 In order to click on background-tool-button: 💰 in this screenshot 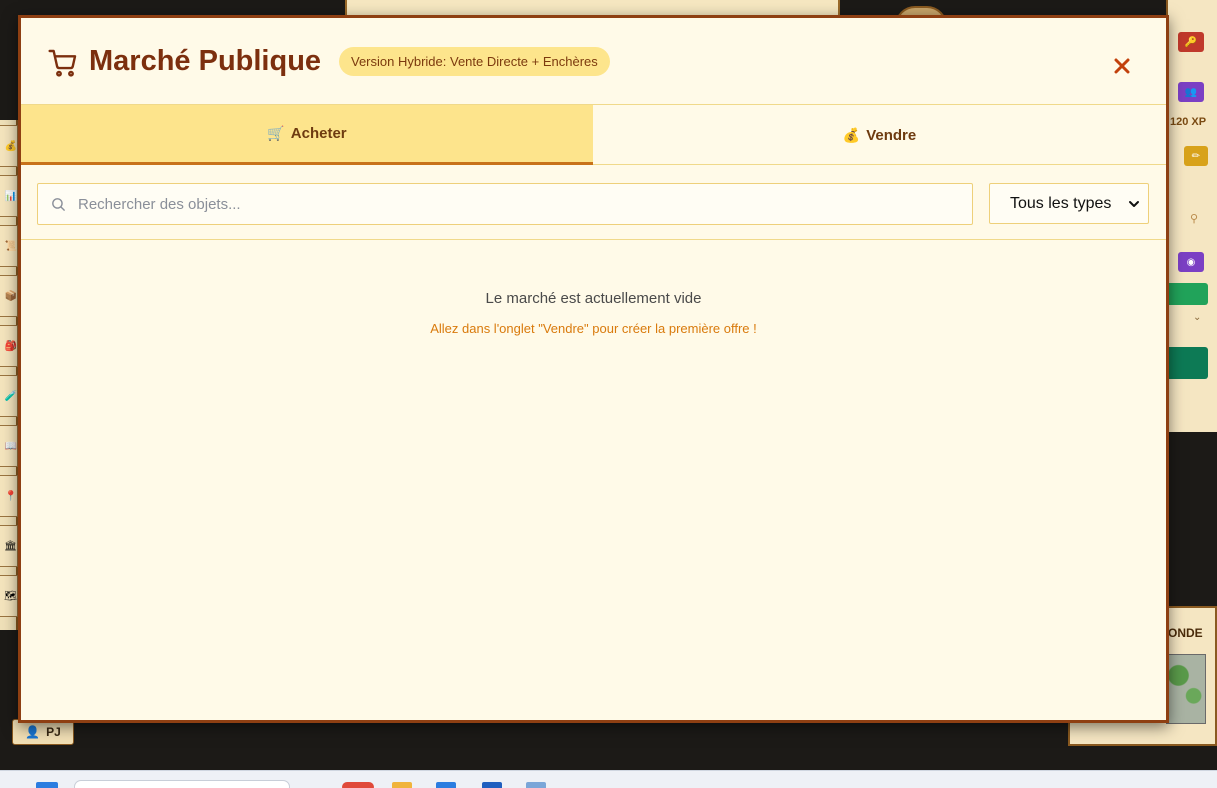, I will do `click(9, 146)`.